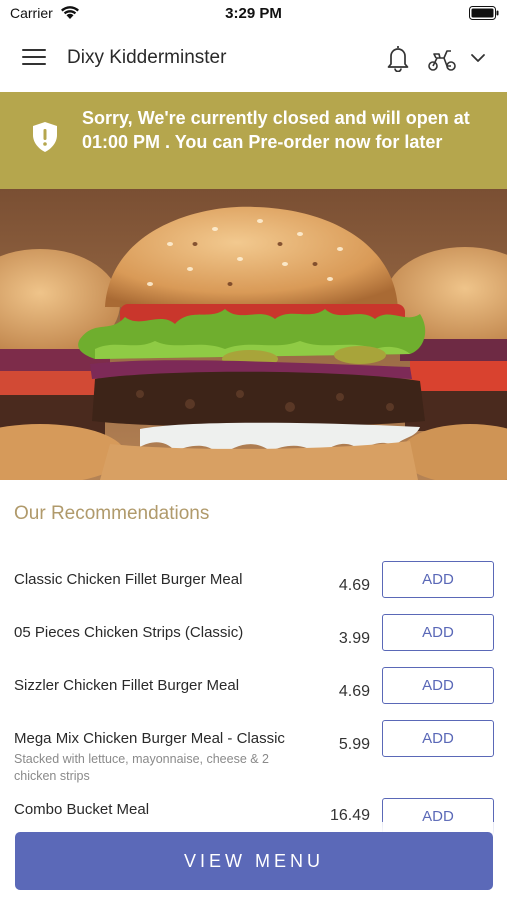  I want to click on store-title: Dixy Kidderminster, so click(146, 58).